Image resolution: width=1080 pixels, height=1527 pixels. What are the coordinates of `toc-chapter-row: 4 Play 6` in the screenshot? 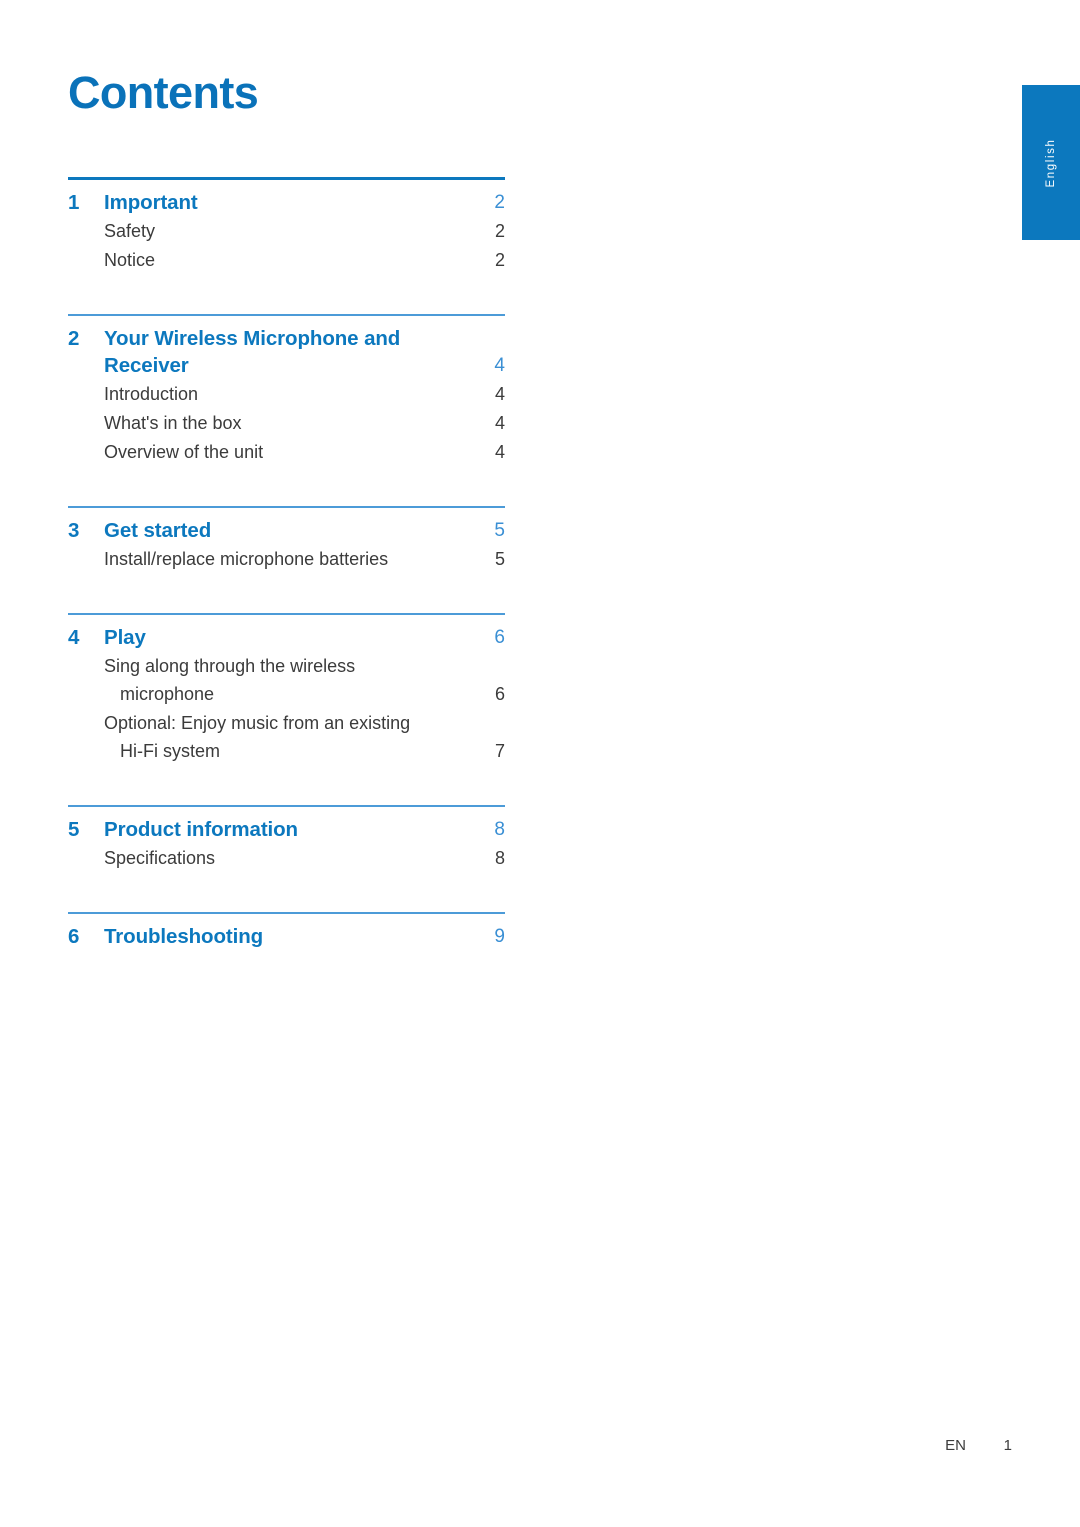 It's located at (286, 633).